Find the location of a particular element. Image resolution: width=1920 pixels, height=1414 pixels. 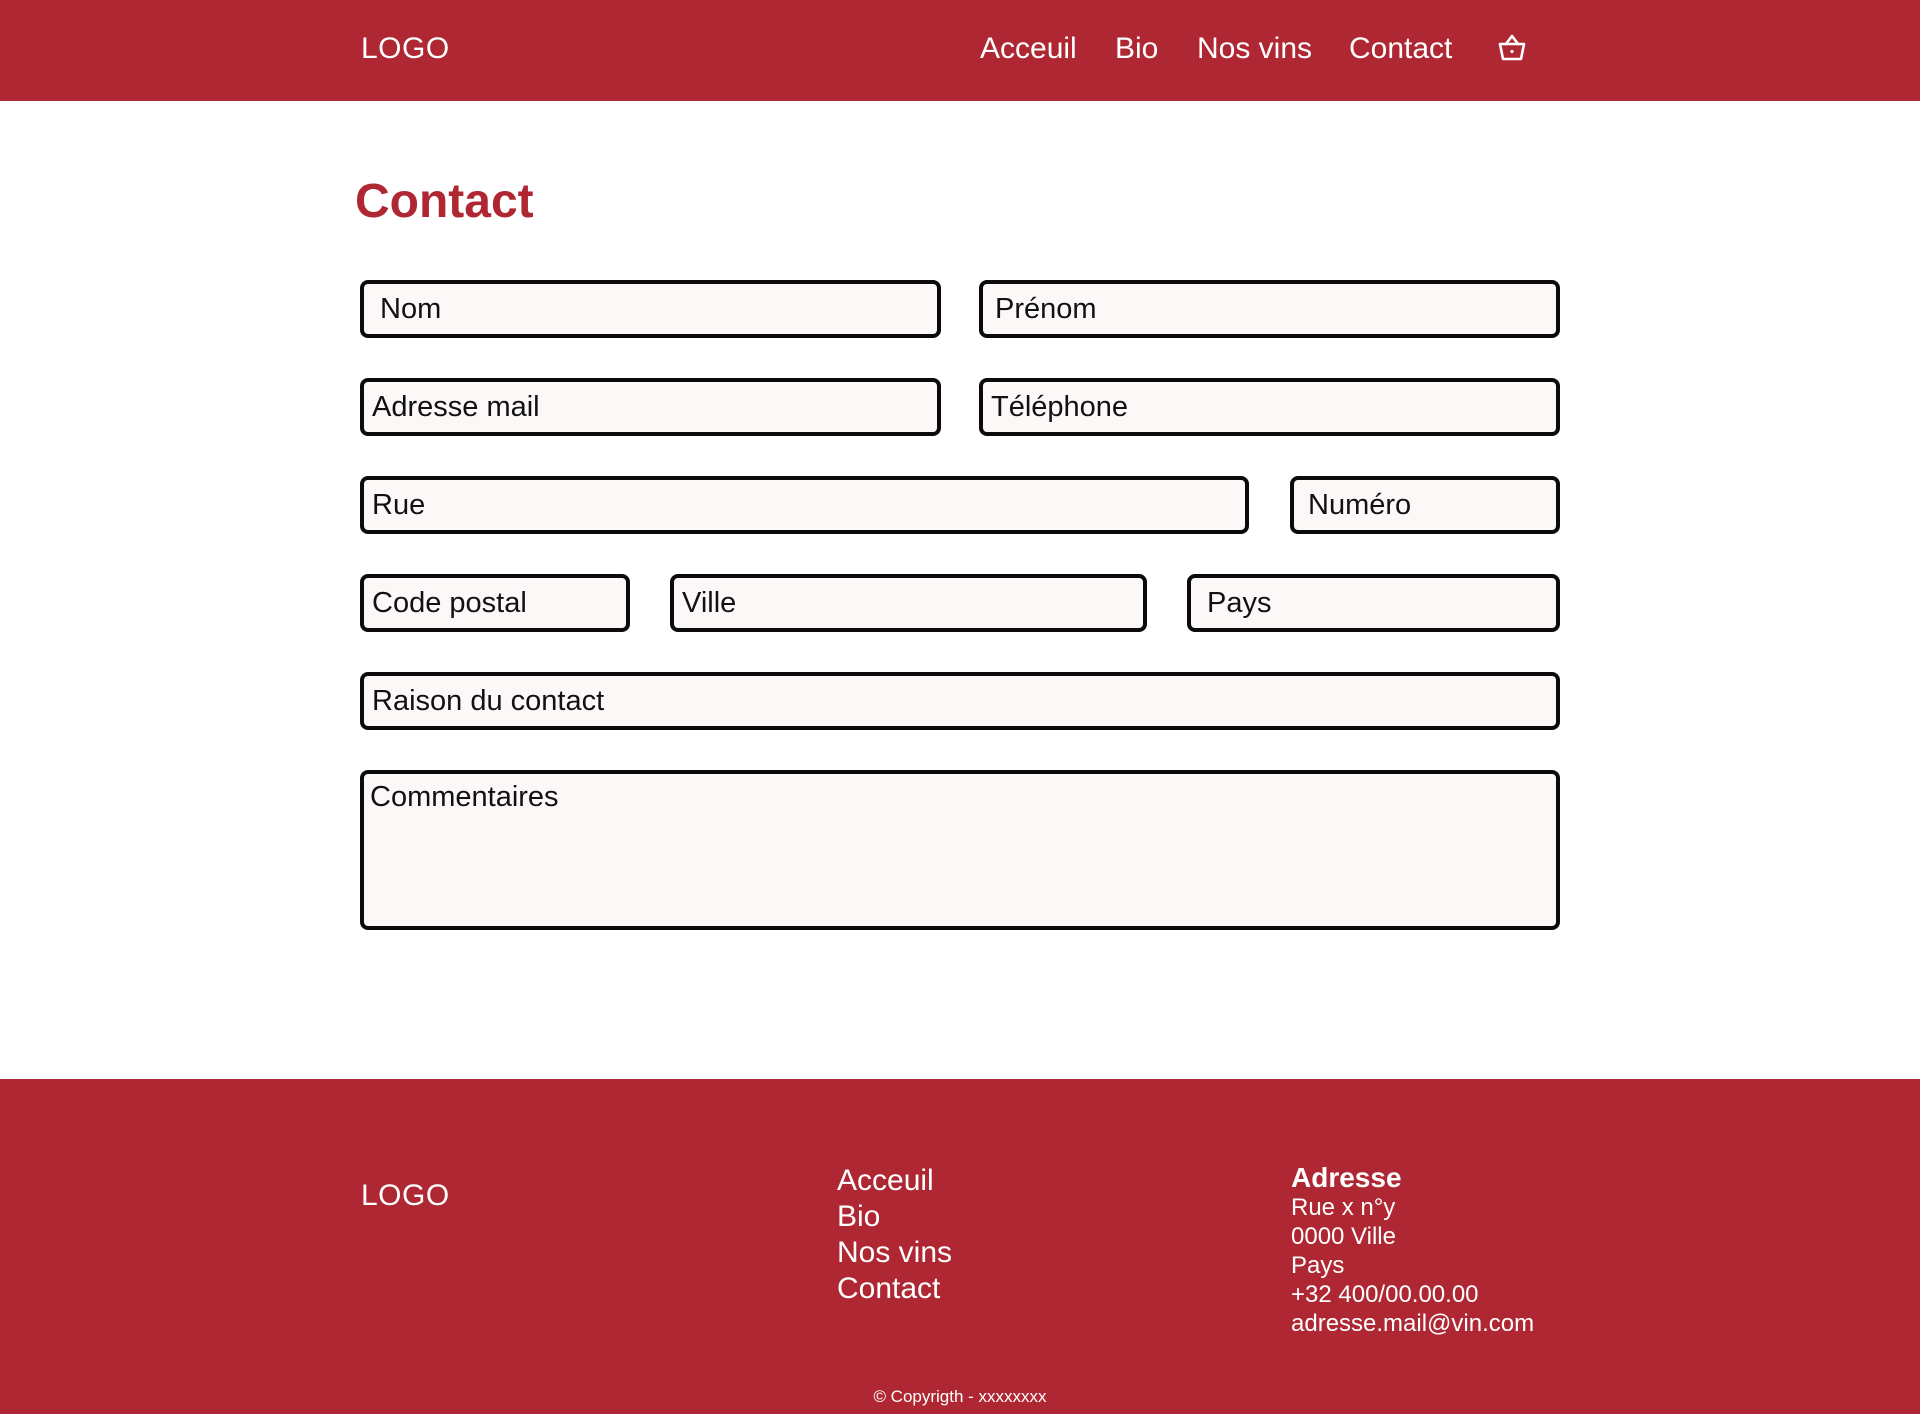

nav-link-nos-vins: Nos vins is located at coordinates (1254, 49).